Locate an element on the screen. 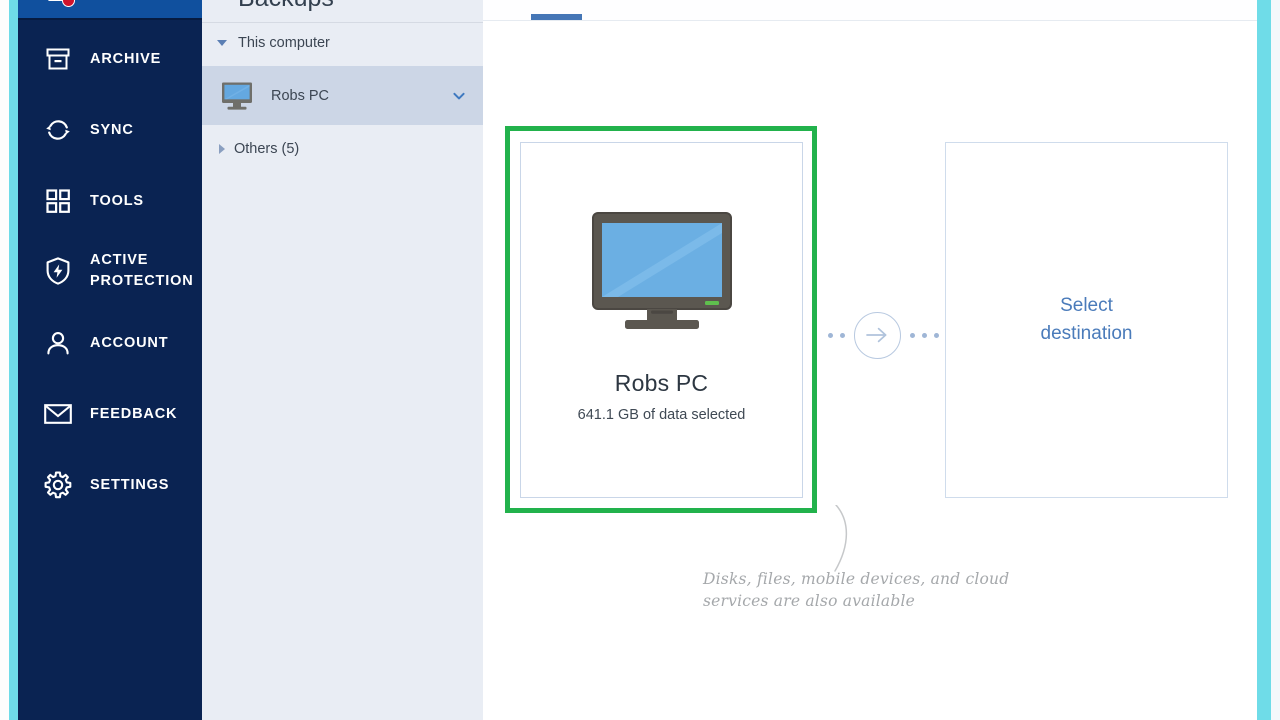 The image size is (1280, 720). source-card-subtitle: 641.1 GB of data selected is located at coordinates (661, 415).